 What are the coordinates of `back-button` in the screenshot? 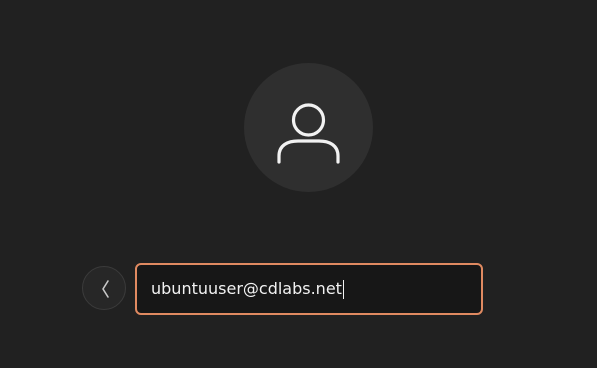 It's located at (104, 288).